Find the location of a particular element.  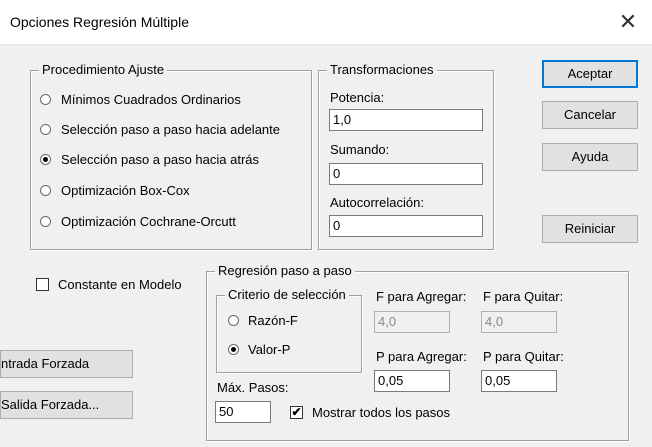

radio-valor-p is located at coordinates (233, 349).